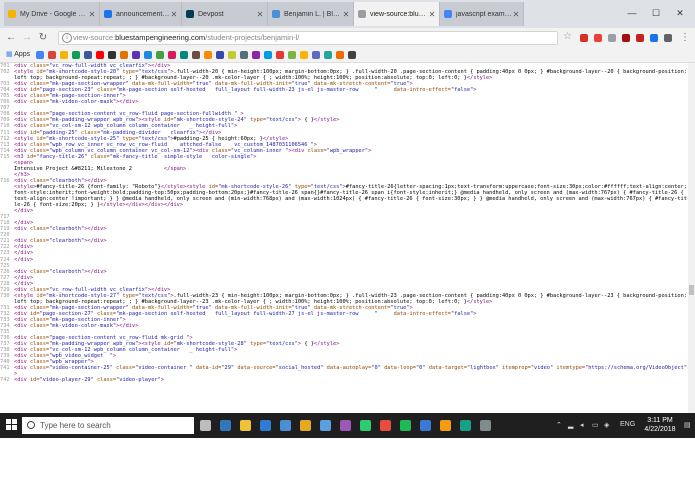  What do you see at coordinates (9, 54) in the screenshot?
I see `apps-grid-icon: ▦` at bounding box center [9, 54].